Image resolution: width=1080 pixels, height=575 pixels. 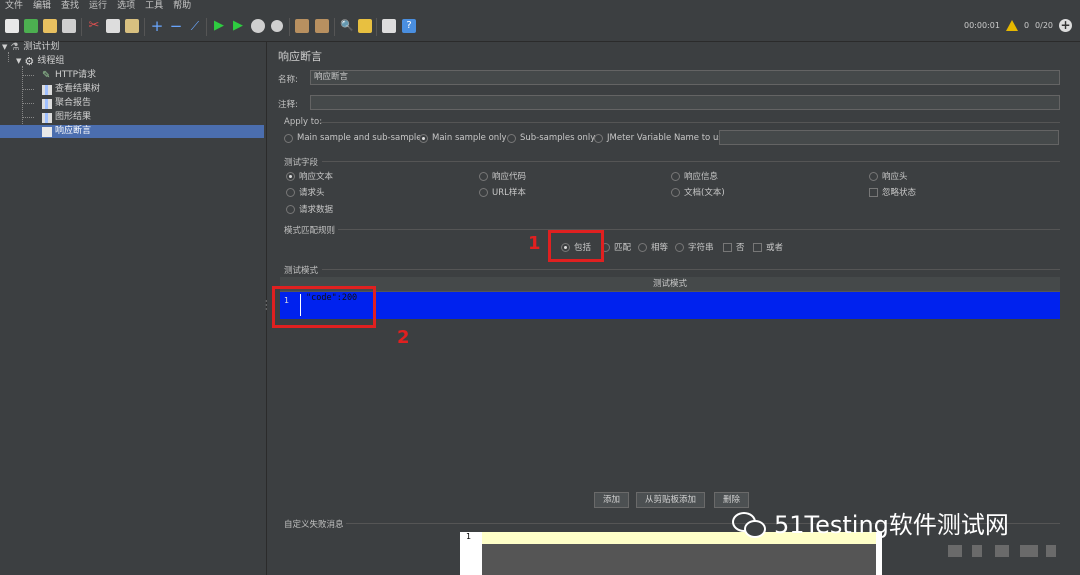 What do you see at coordinates (1065, 25) in the screenshot?
I see `remote-start-icon: +` at bounding box center [1065, 25].